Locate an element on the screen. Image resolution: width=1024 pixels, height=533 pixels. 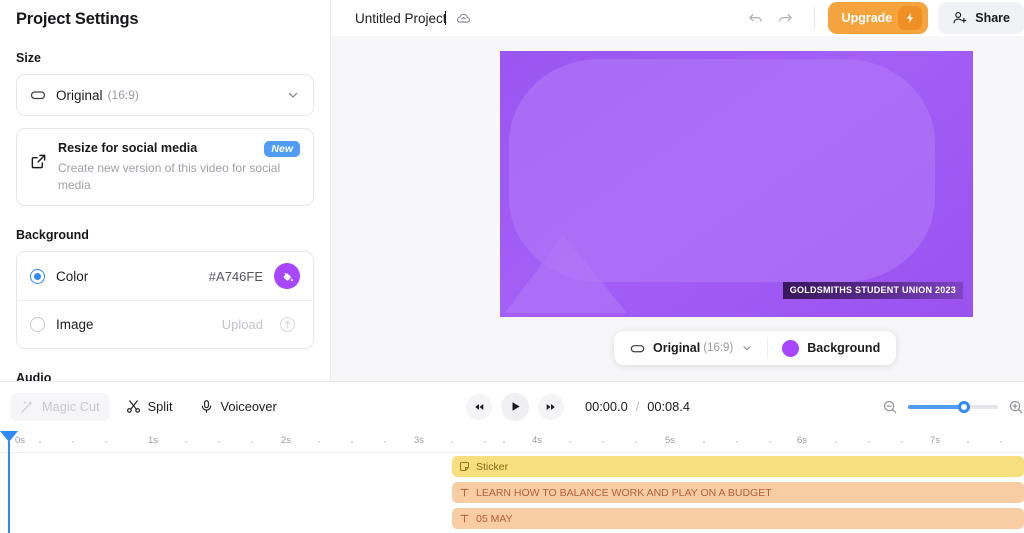
upload-cloud-icon is located at coordinates (287, 325).